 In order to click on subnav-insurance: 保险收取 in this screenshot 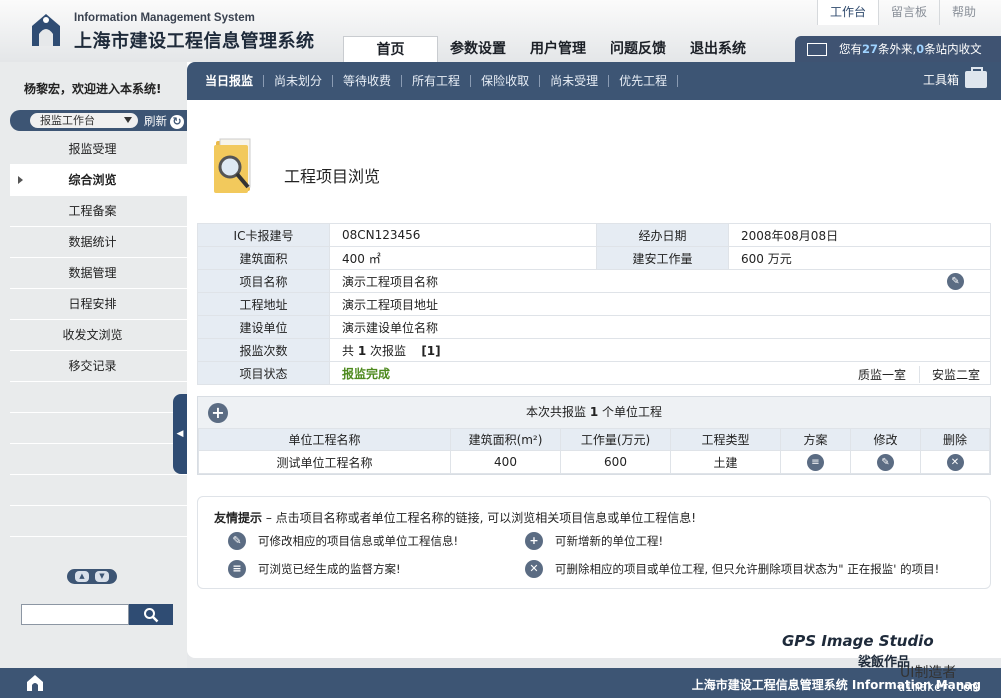, I will do `click(506, 81)`.